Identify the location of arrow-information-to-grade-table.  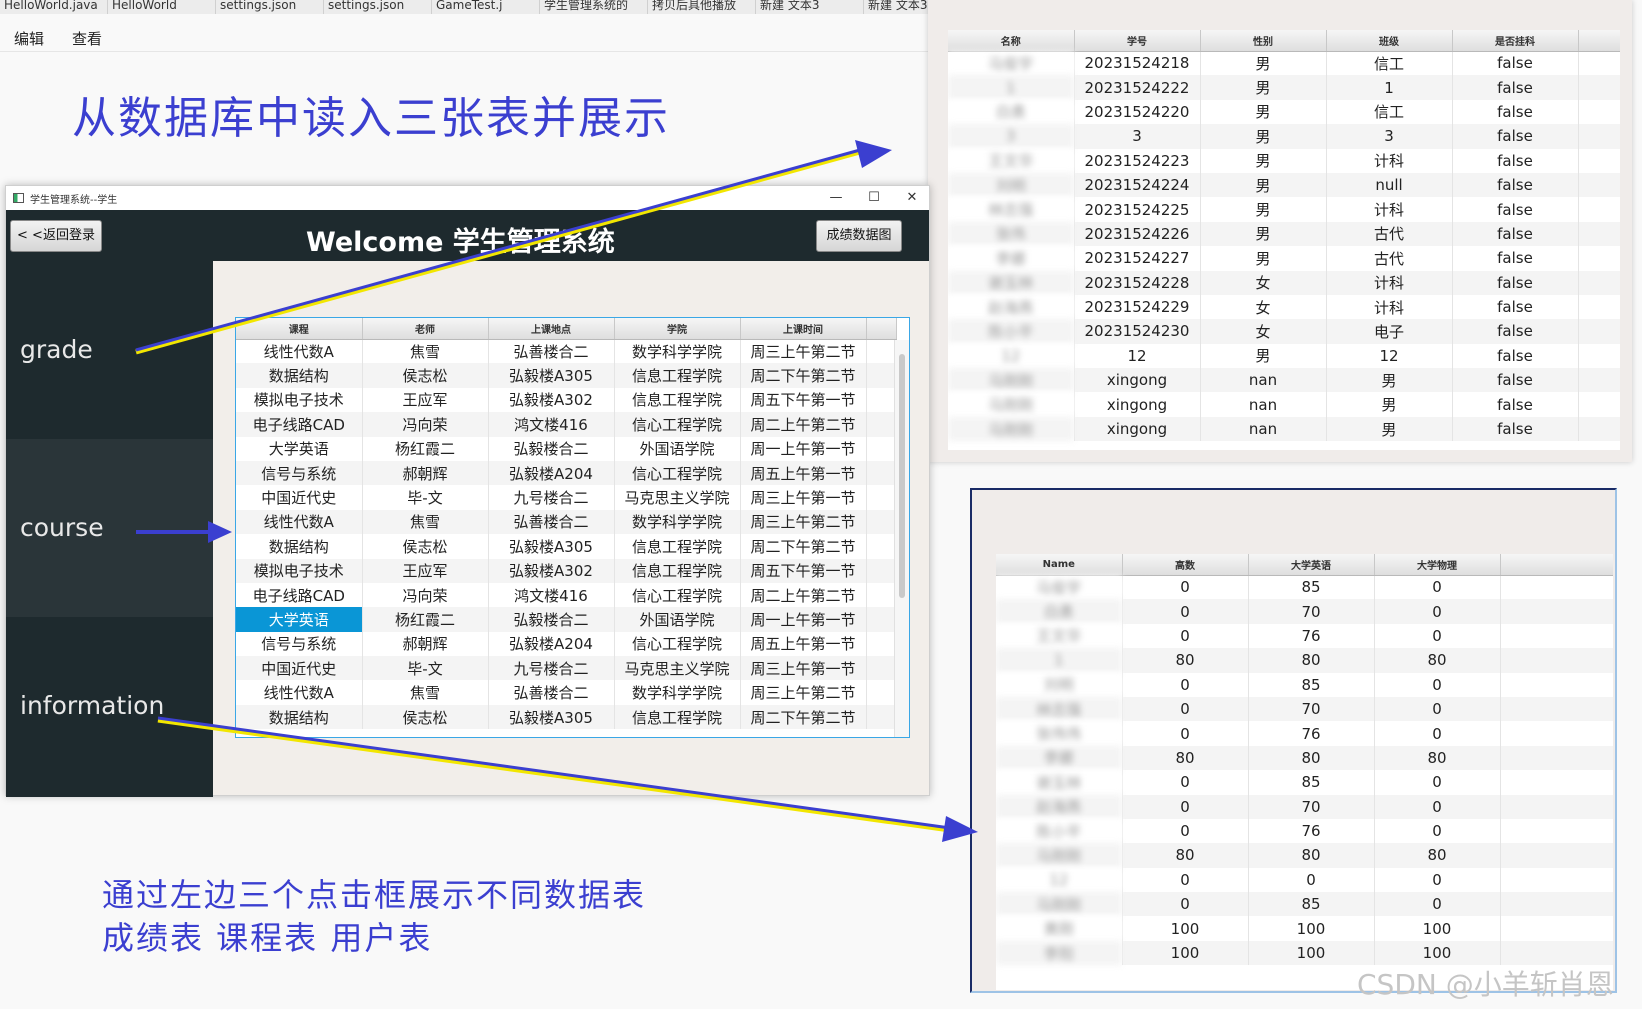
(567, 779).